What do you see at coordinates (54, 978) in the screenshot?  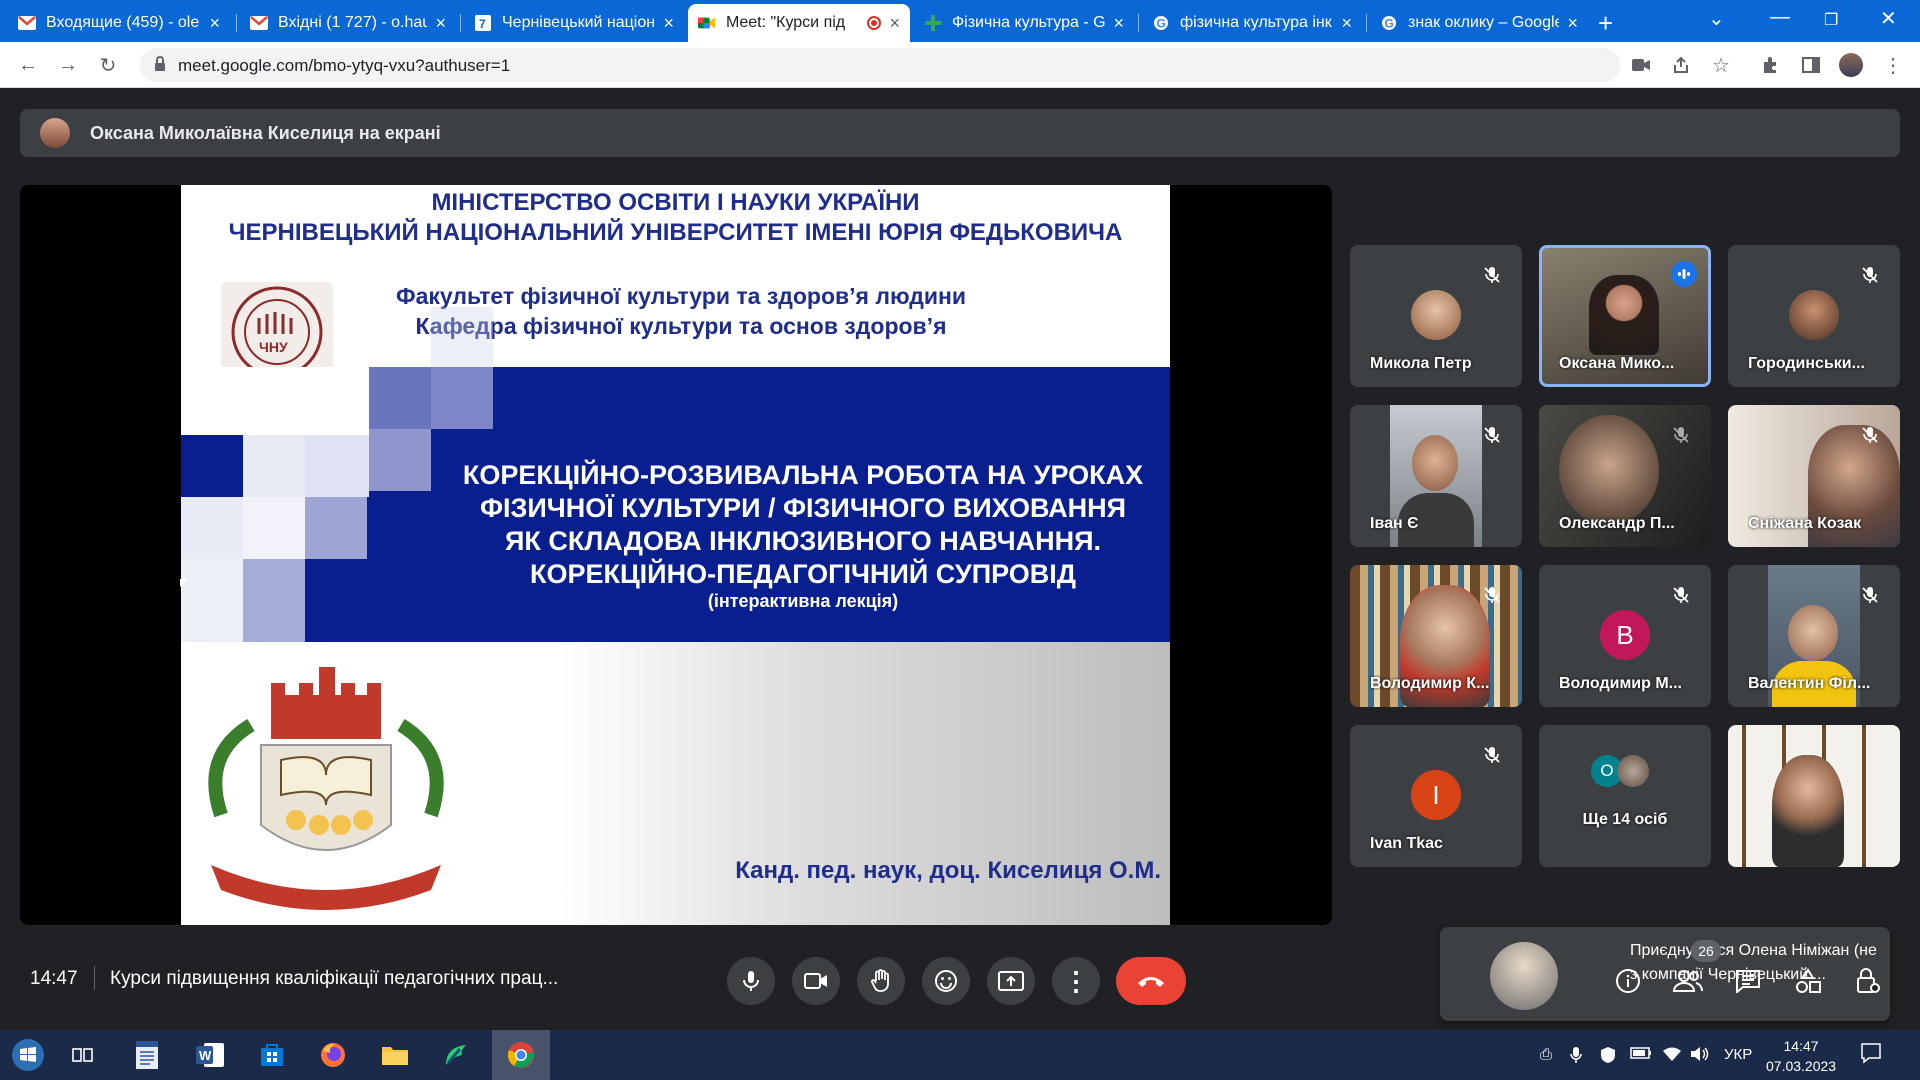 I see `meeting-clock: 14:47` at bounding box center [54, 978].